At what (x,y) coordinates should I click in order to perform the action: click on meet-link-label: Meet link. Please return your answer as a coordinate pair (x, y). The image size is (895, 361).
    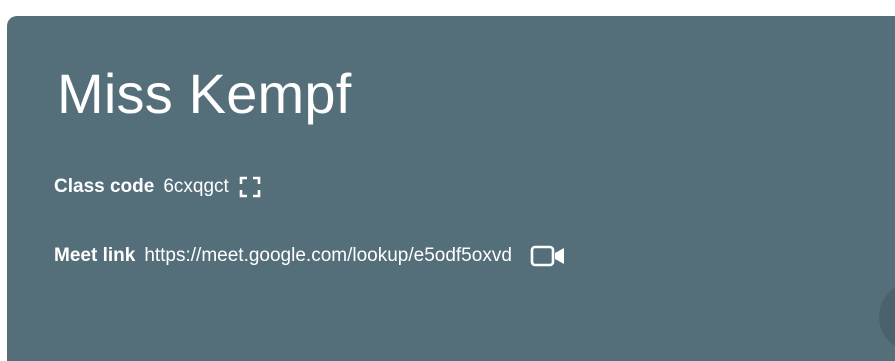
    Looking at the image, I should click on (95, 255).